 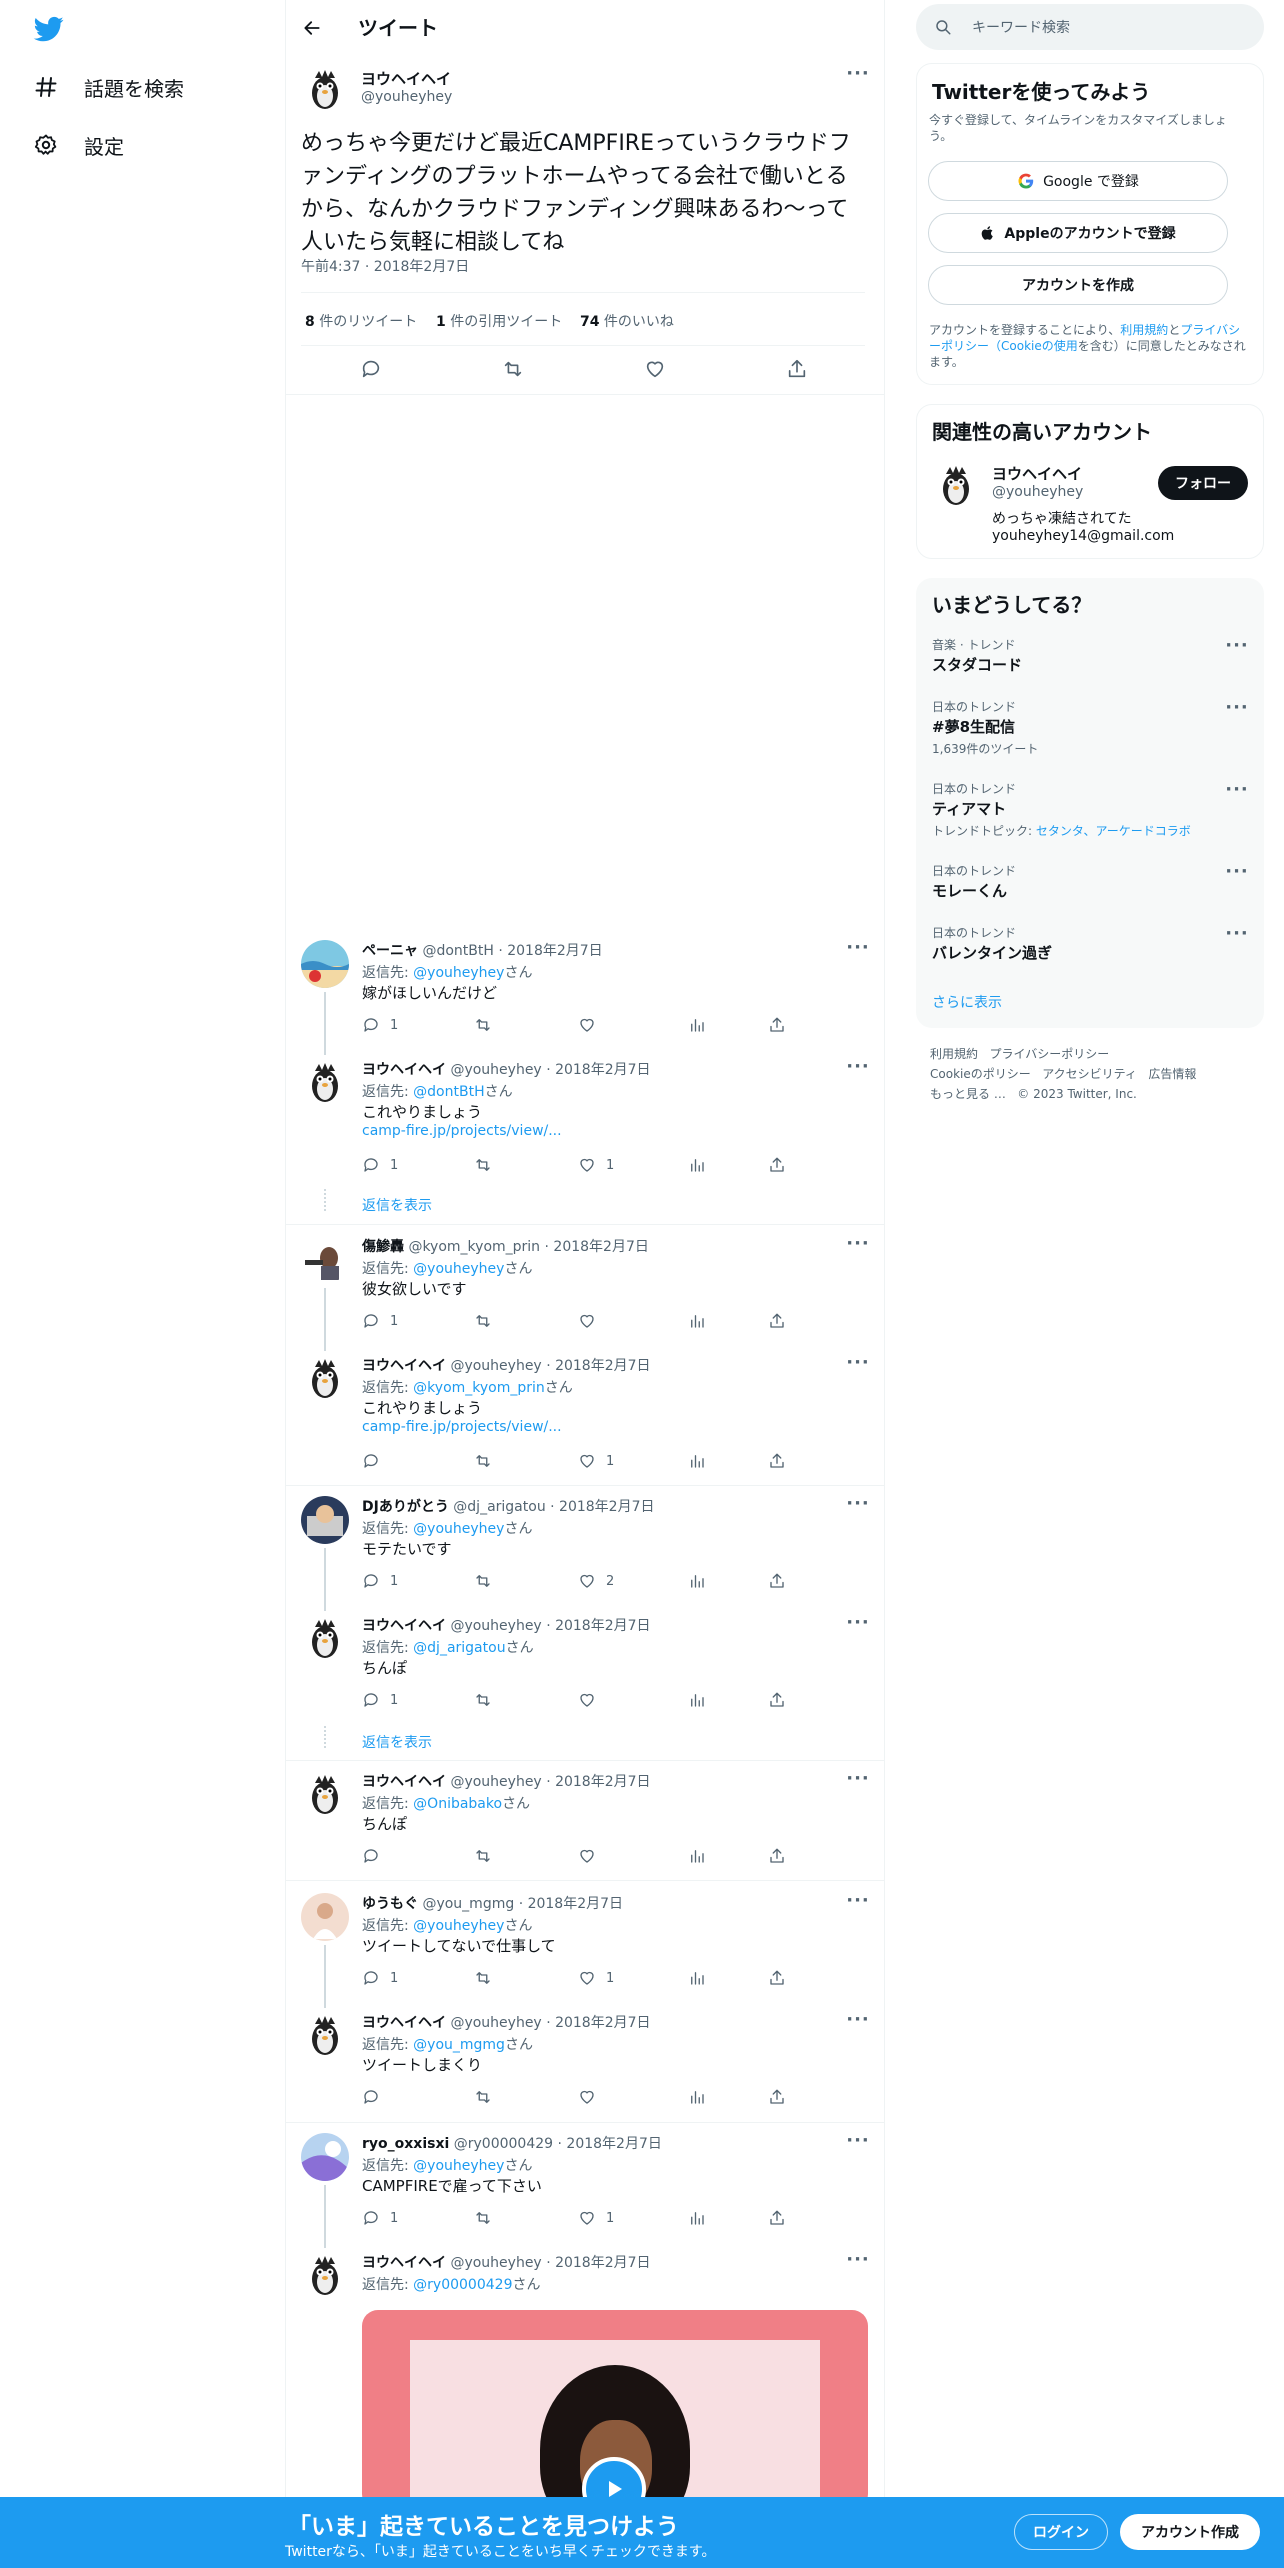 I want to click on trend-name: バレンタイン過ぎ, so click(x=992, y=952).